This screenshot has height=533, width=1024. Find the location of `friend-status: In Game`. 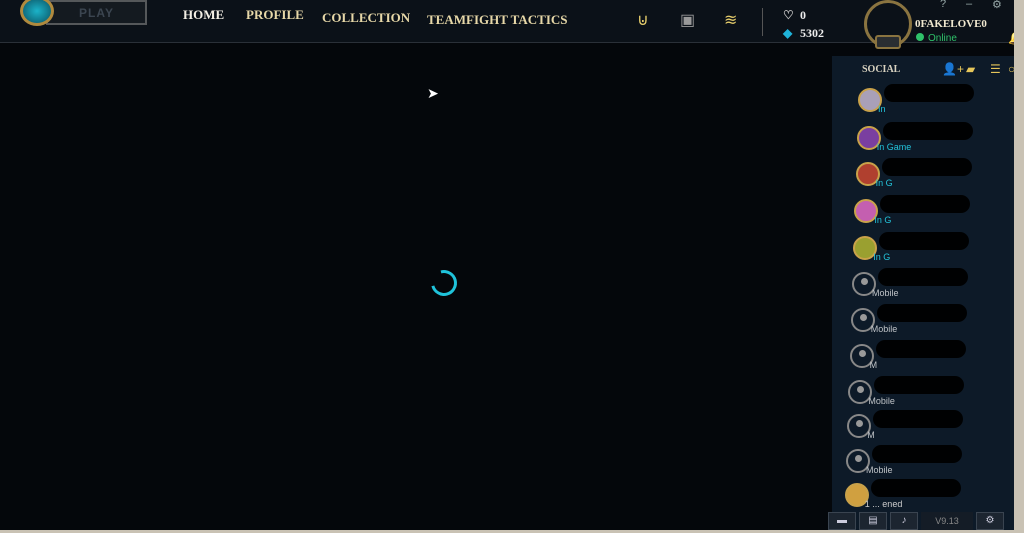

friend-status: In Game is located at coordinates (894, 147).